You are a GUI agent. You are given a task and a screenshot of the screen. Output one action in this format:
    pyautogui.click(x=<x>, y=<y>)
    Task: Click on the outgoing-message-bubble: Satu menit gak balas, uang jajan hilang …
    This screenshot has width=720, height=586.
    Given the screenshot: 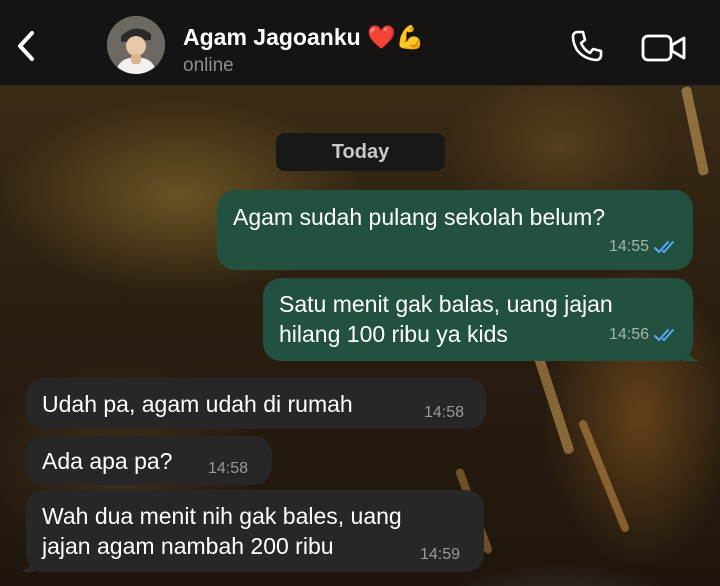 What is the action you would take?
    pyautogui.click(x=481, y=319)
    